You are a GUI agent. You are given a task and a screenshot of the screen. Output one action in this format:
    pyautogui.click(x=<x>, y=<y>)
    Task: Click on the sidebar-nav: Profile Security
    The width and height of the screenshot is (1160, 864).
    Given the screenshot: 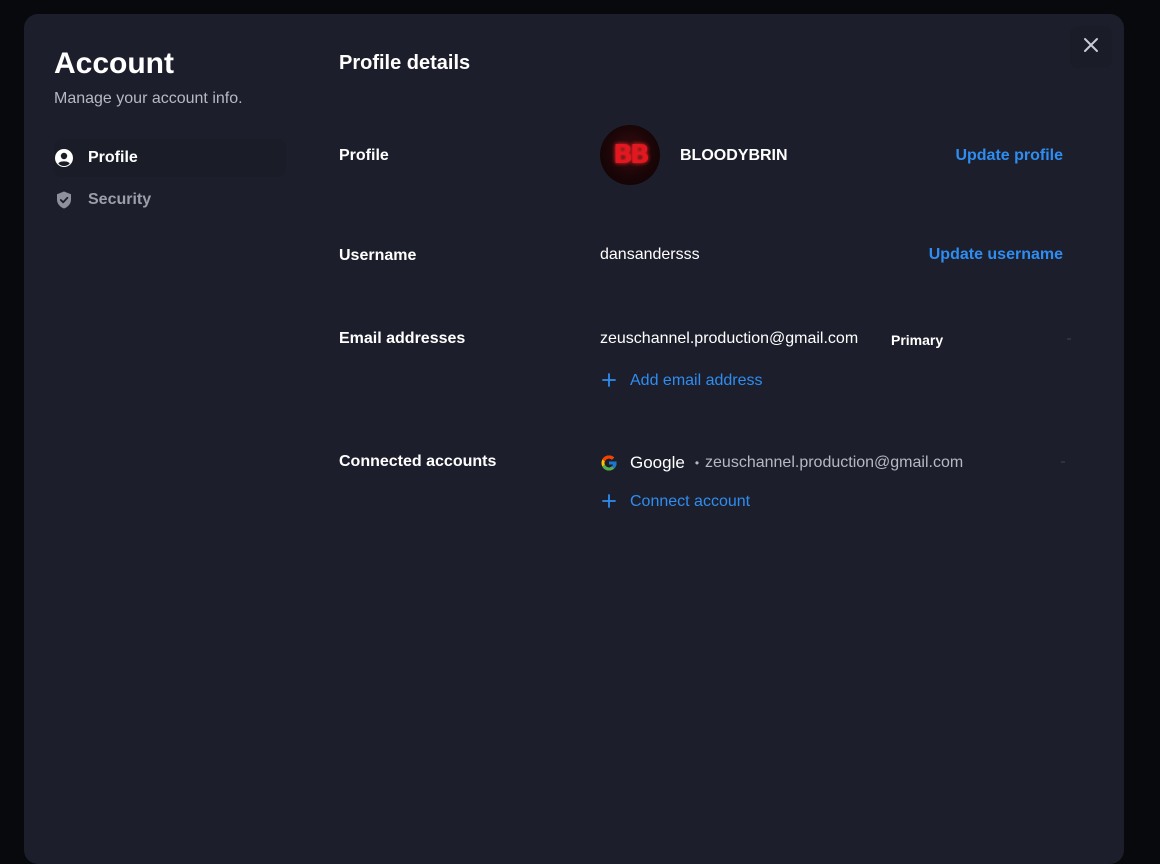 What is the action you would take?
    pyautogui.click(x=174, y=179)
    